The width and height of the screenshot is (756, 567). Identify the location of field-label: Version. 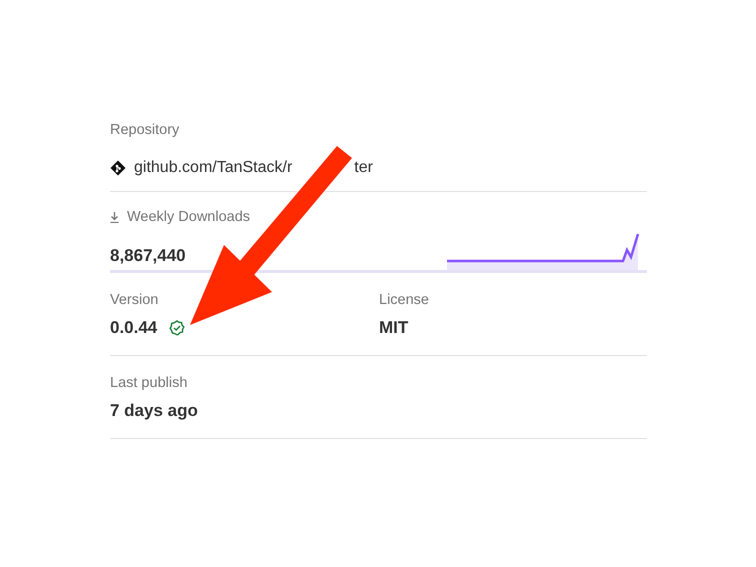
(135, 300).